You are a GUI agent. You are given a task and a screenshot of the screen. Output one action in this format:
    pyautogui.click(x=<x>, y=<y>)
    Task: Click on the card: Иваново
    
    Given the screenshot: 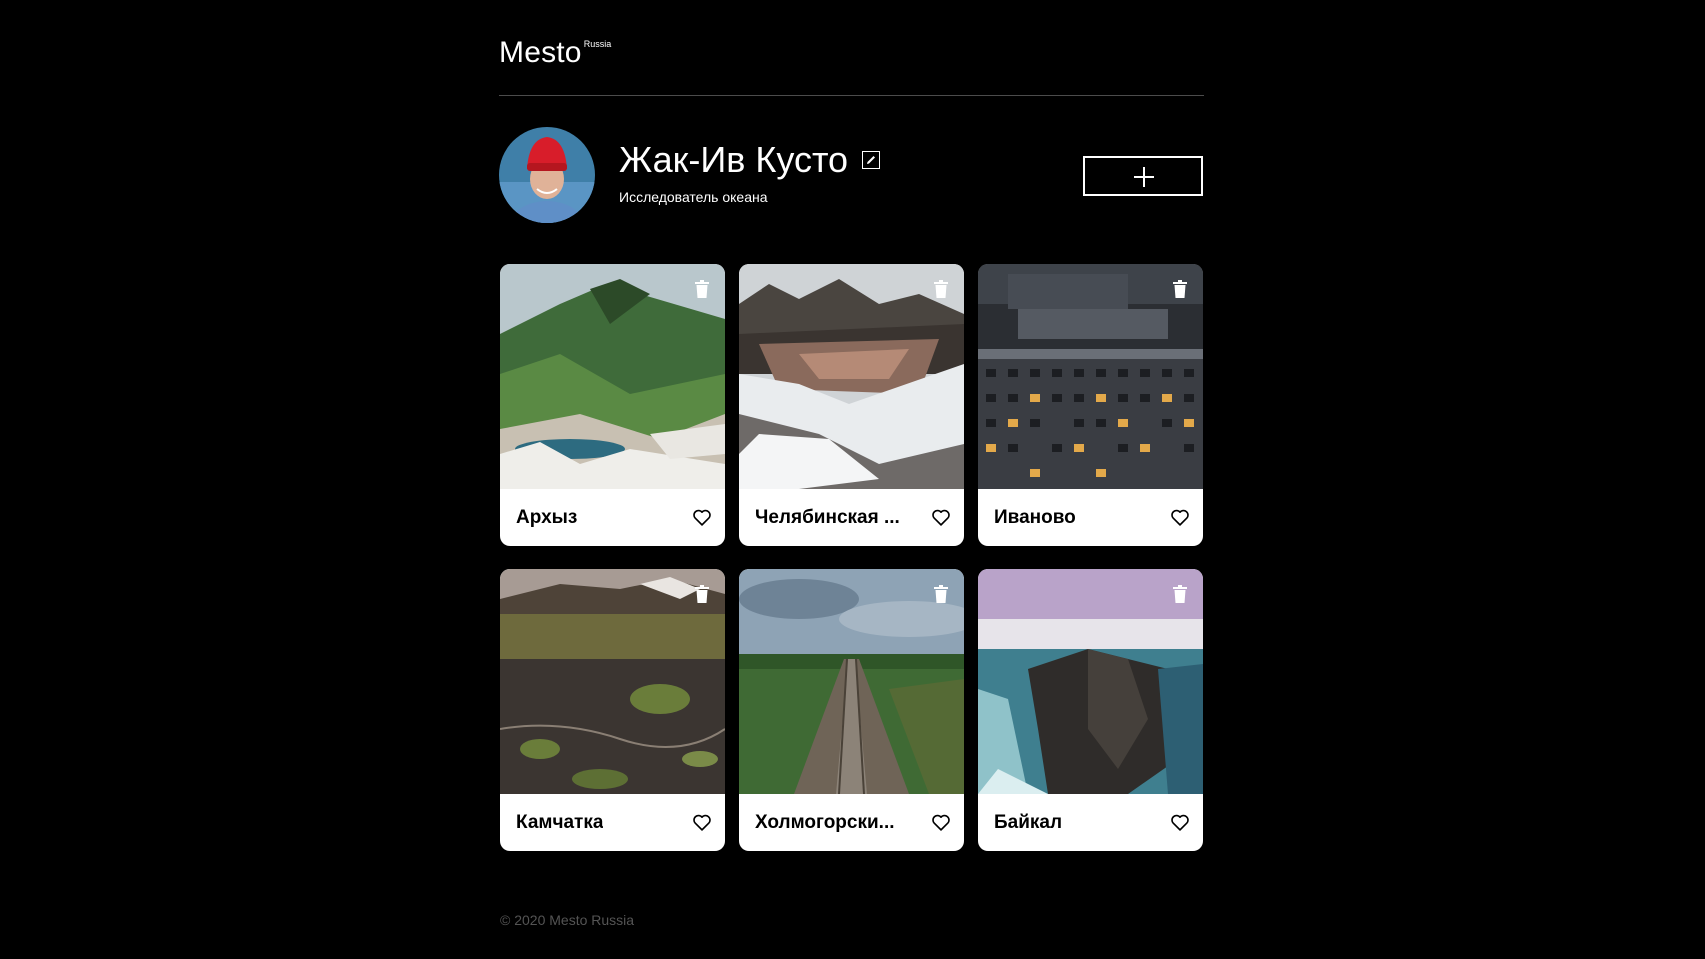 What is the action you would take?
    pyautogui.click(x=1090, y=405)
    